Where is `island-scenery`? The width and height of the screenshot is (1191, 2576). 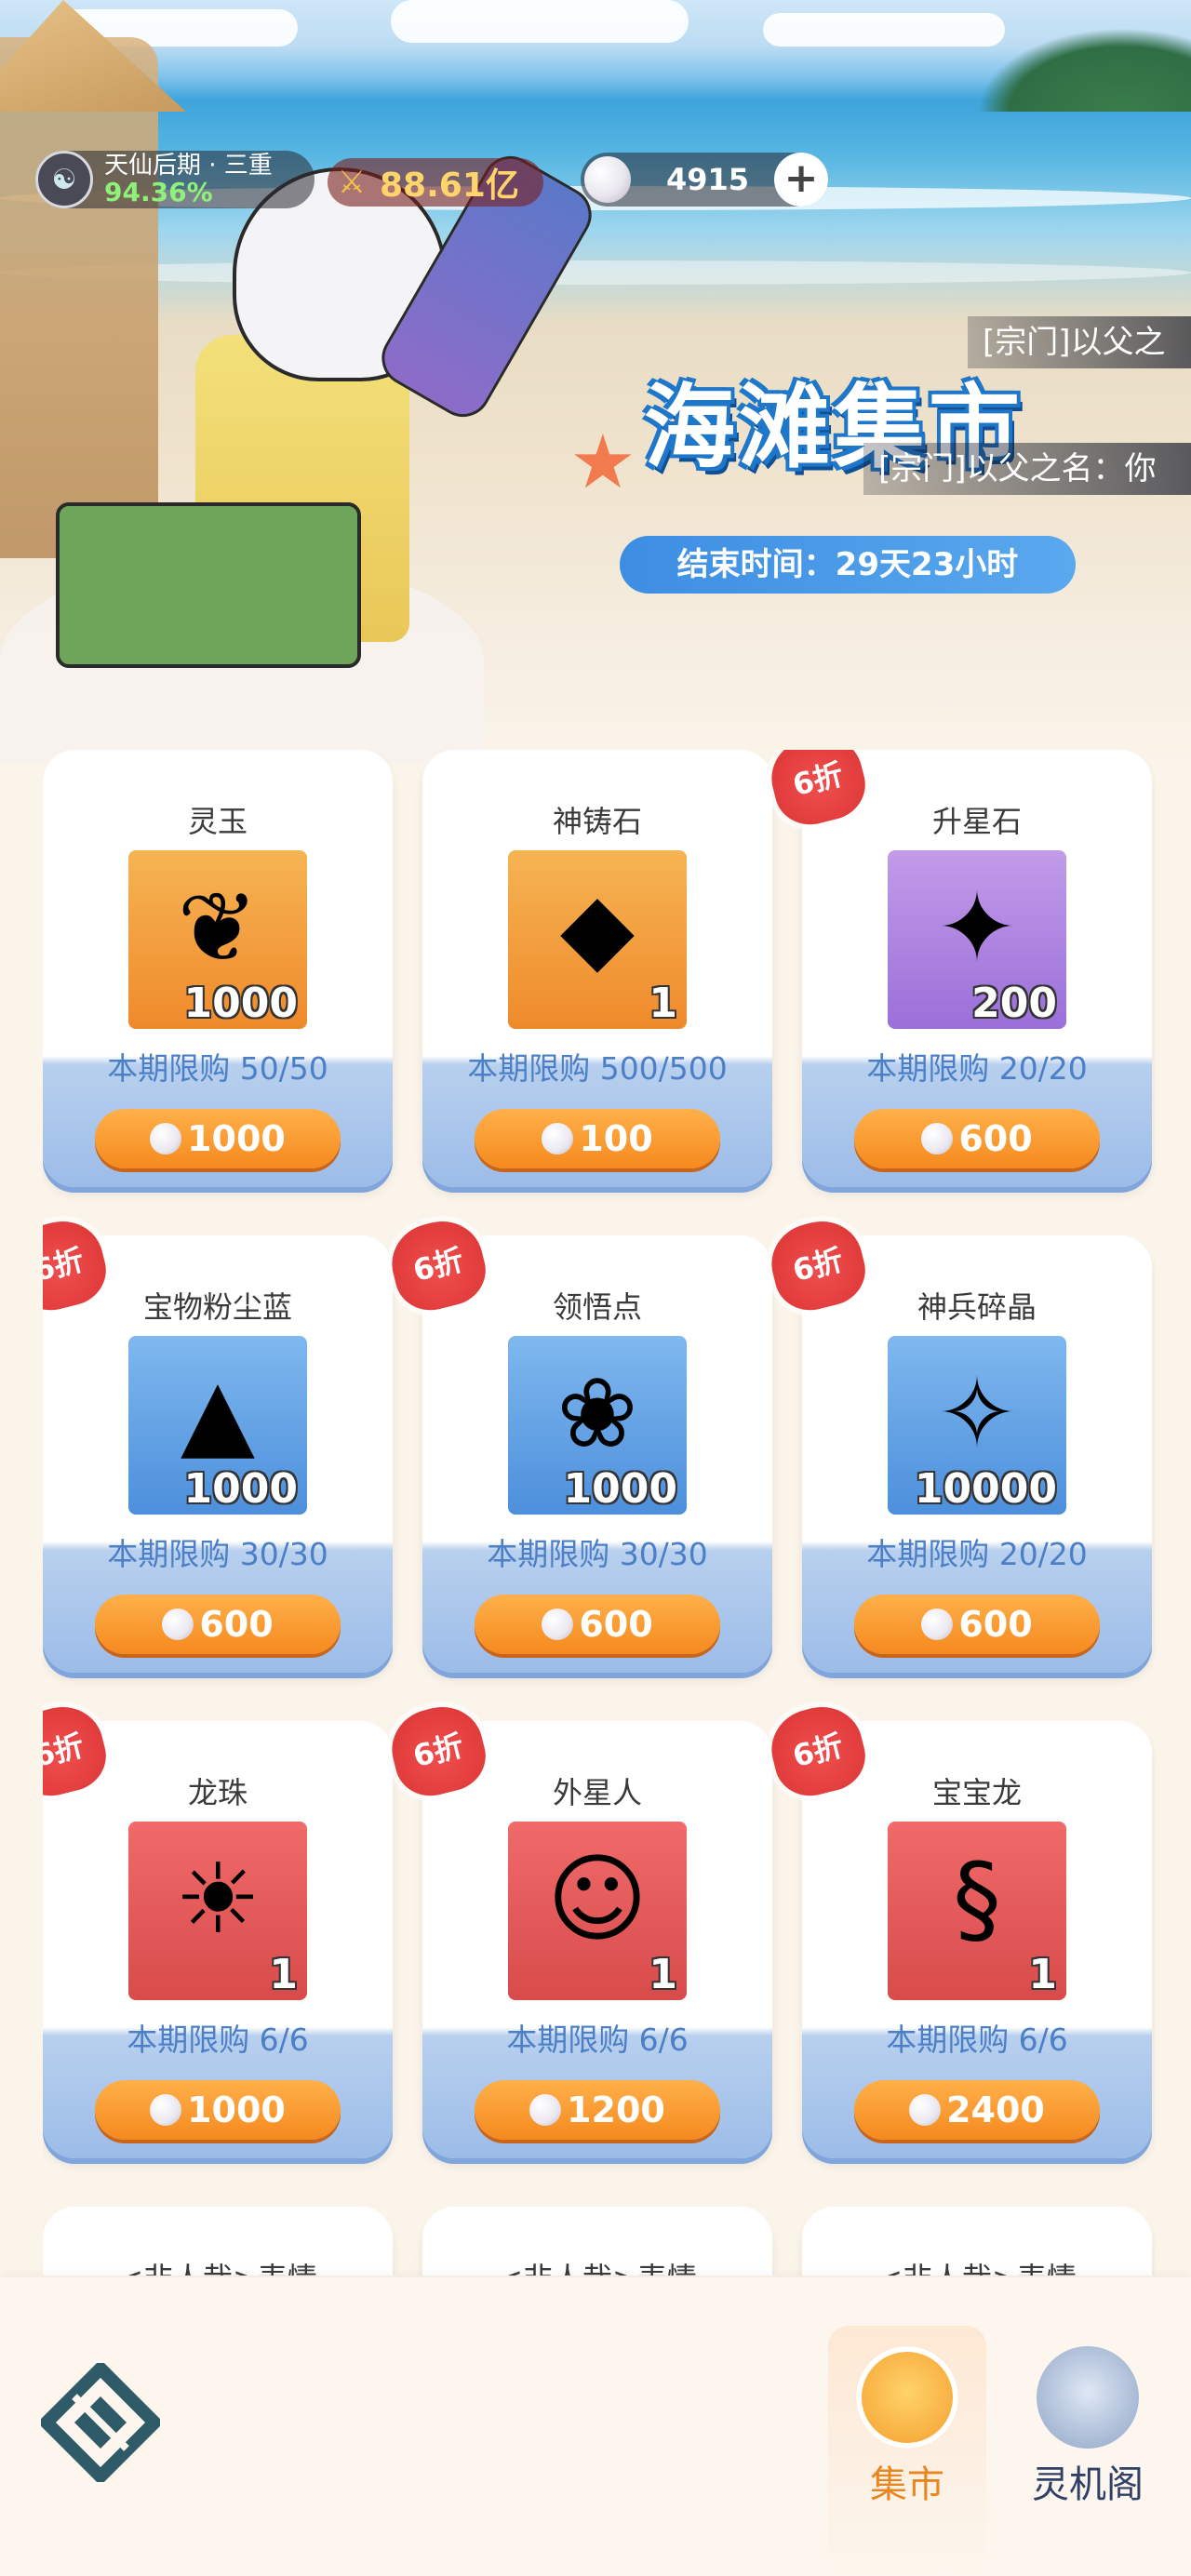
island-scenery is located at coordinates (1084, 70).